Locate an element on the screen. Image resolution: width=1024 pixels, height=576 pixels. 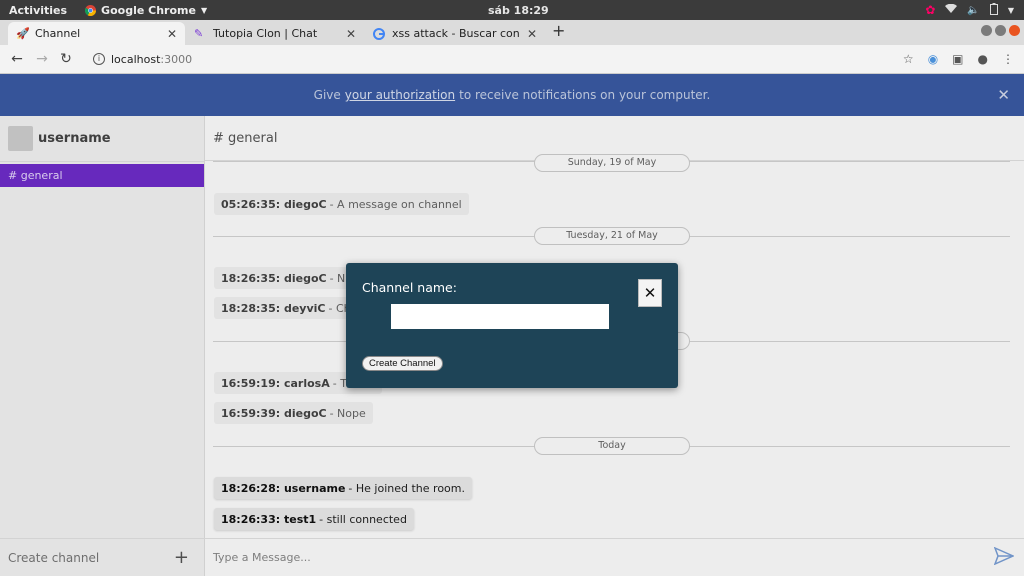
more-menu-icon: ⋮ is located at coordinates (1008, 59).